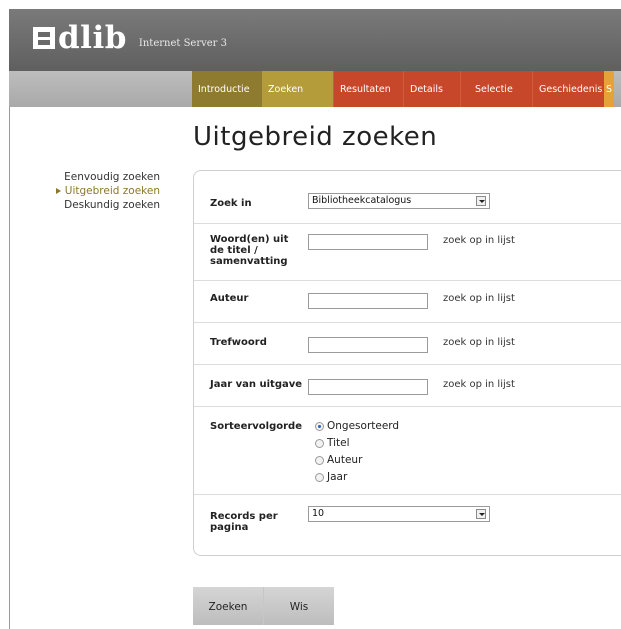  Describe the element at coordinates (479, 240) in the screenshot. I see `lookup-link-woorden: zoek op in lijst` at that location.